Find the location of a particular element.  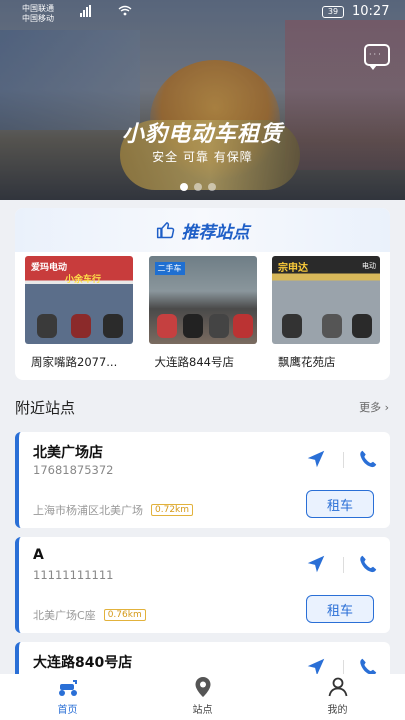

nearby-section-title: 附近站点 is located at coordinates (45, 408).